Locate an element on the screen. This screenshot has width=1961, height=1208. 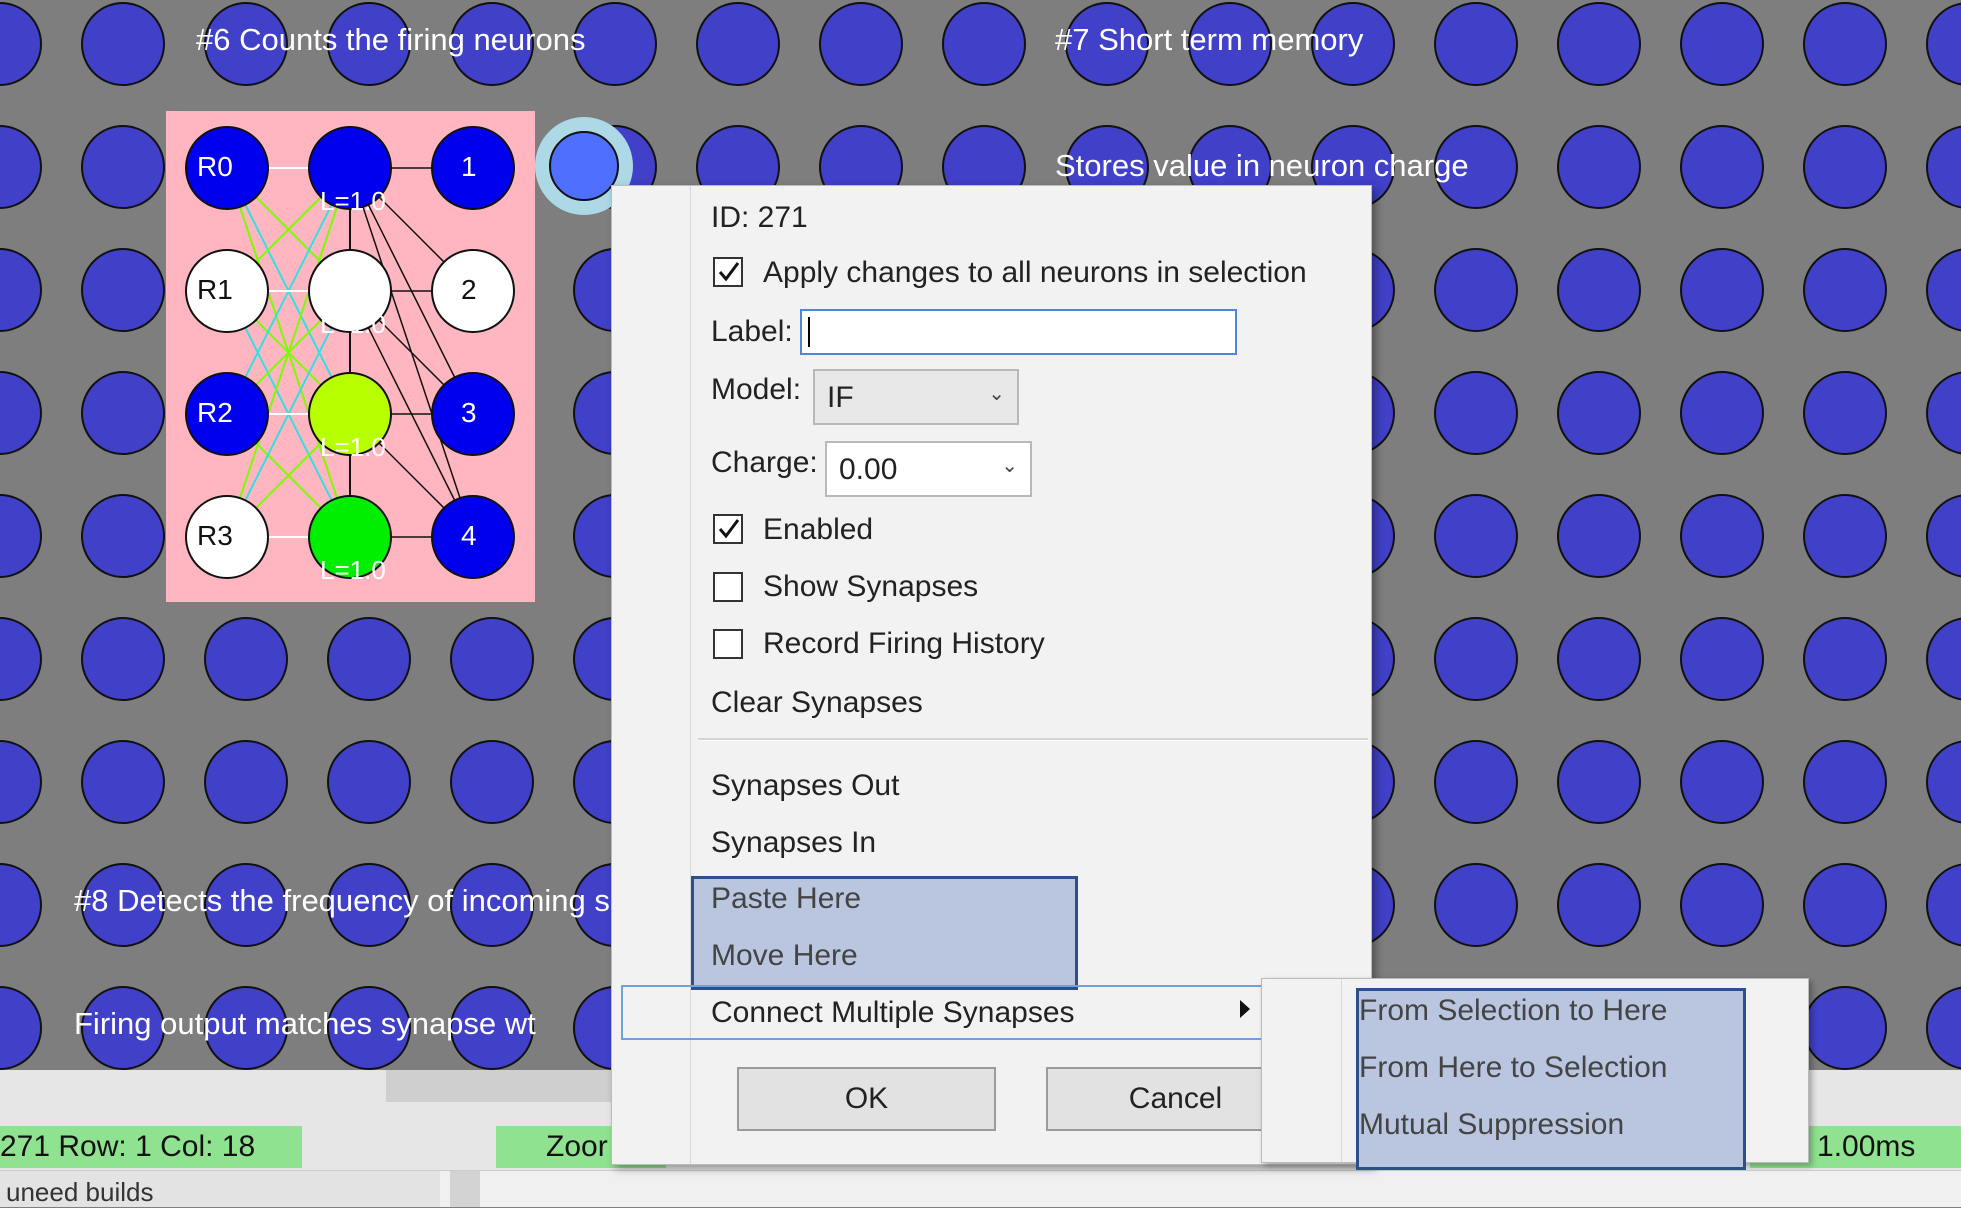
menu-separator is located at coordinates (1033, 739).